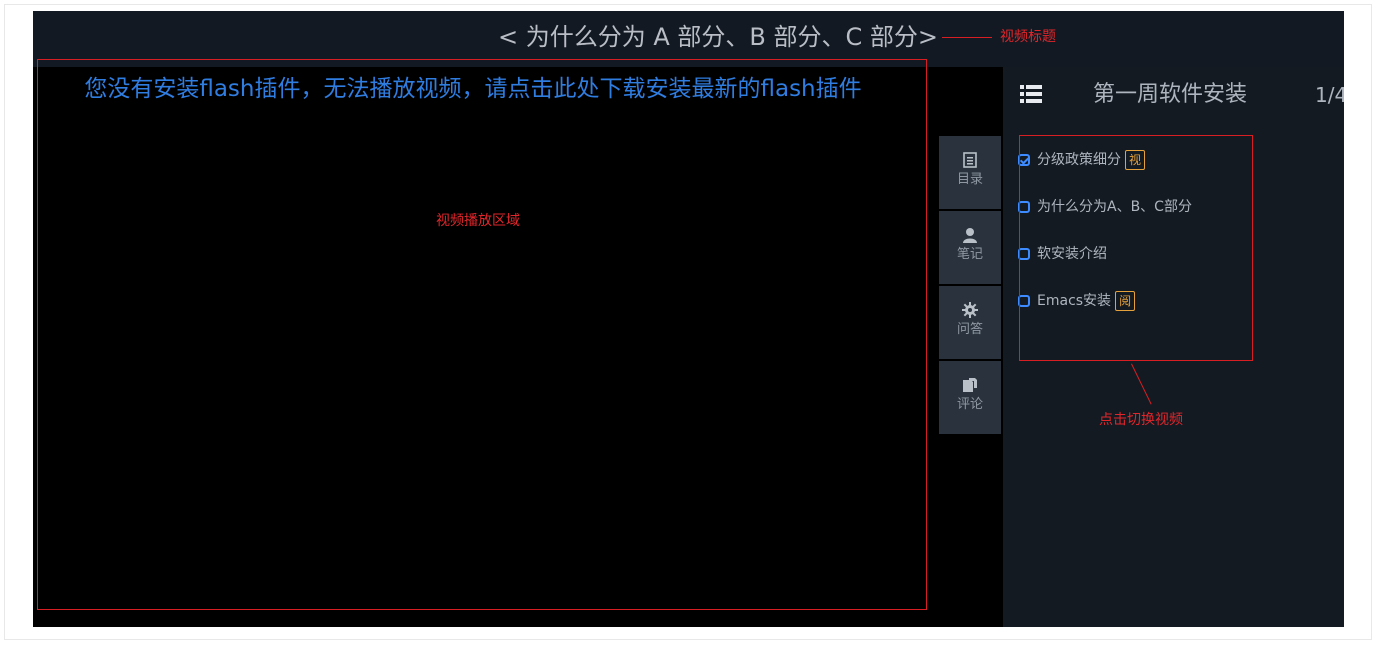 The height and width of the screenshot is (646, 1378). What do you see at coordinates (1031, 94) in the screenshot?
I see `list-icon` at bounding box center [1031, 94].